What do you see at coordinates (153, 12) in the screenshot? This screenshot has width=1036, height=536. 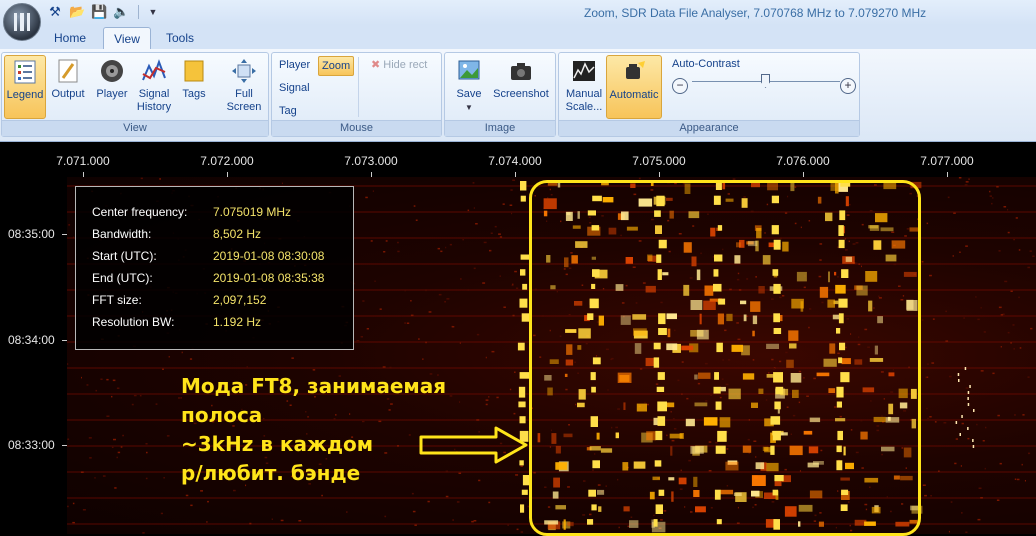 I see `qat-customize-icon: ▼` at bounding box center [153, 12].